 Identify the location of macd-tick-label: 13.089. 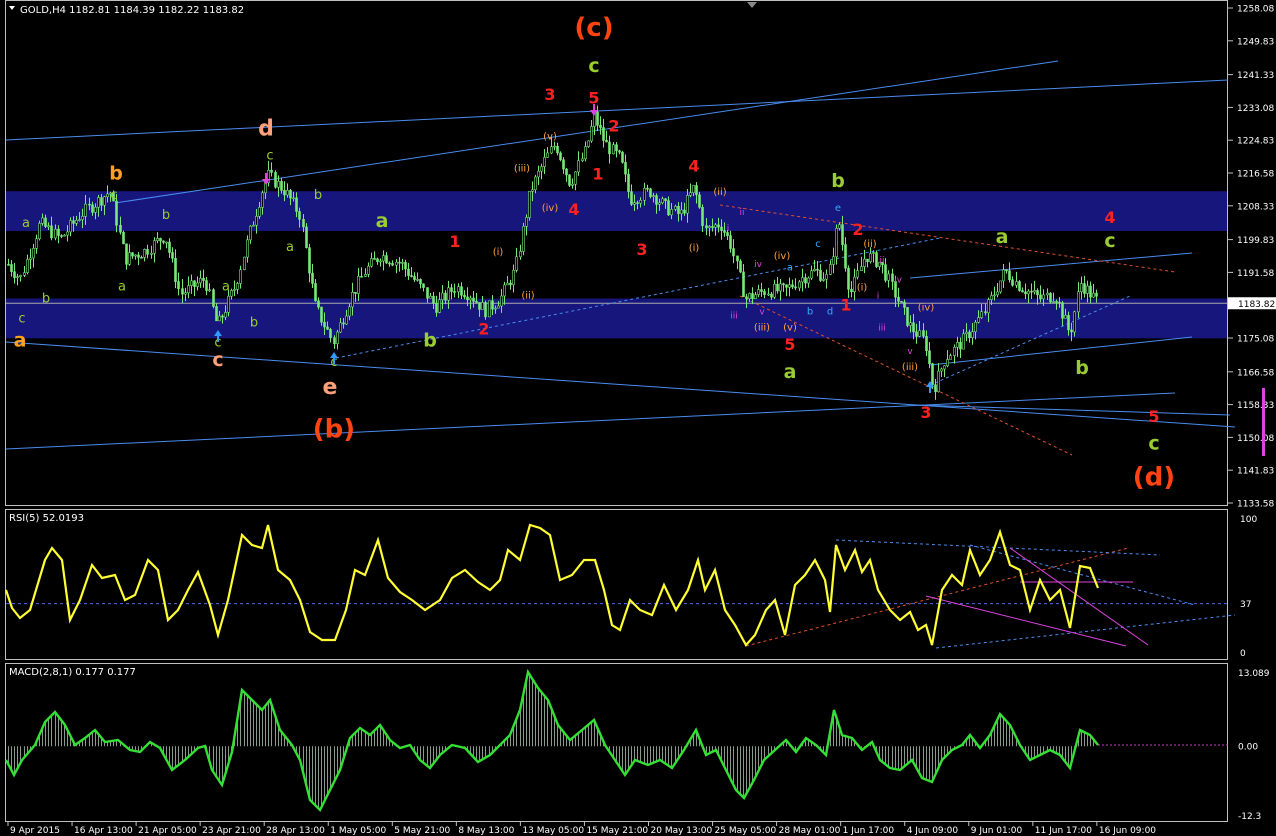
(1254, 674).